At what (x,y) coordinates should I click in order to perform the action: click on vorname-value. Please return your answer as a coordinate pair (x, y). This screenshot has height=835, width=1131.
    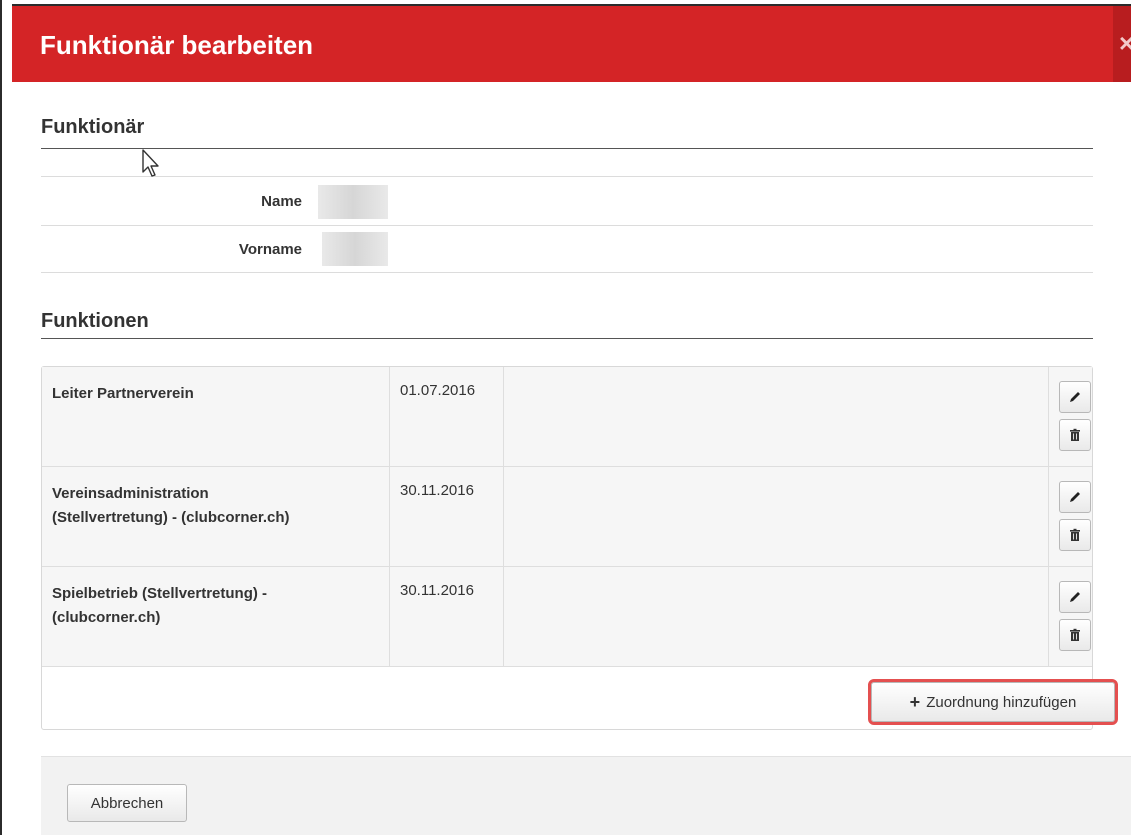
    Looking at the image, I should click on (355, 249).